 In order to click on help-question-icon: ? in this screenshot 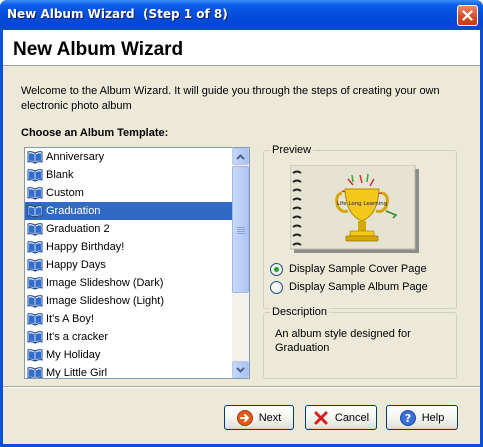, I will do `click(407, 417)`.